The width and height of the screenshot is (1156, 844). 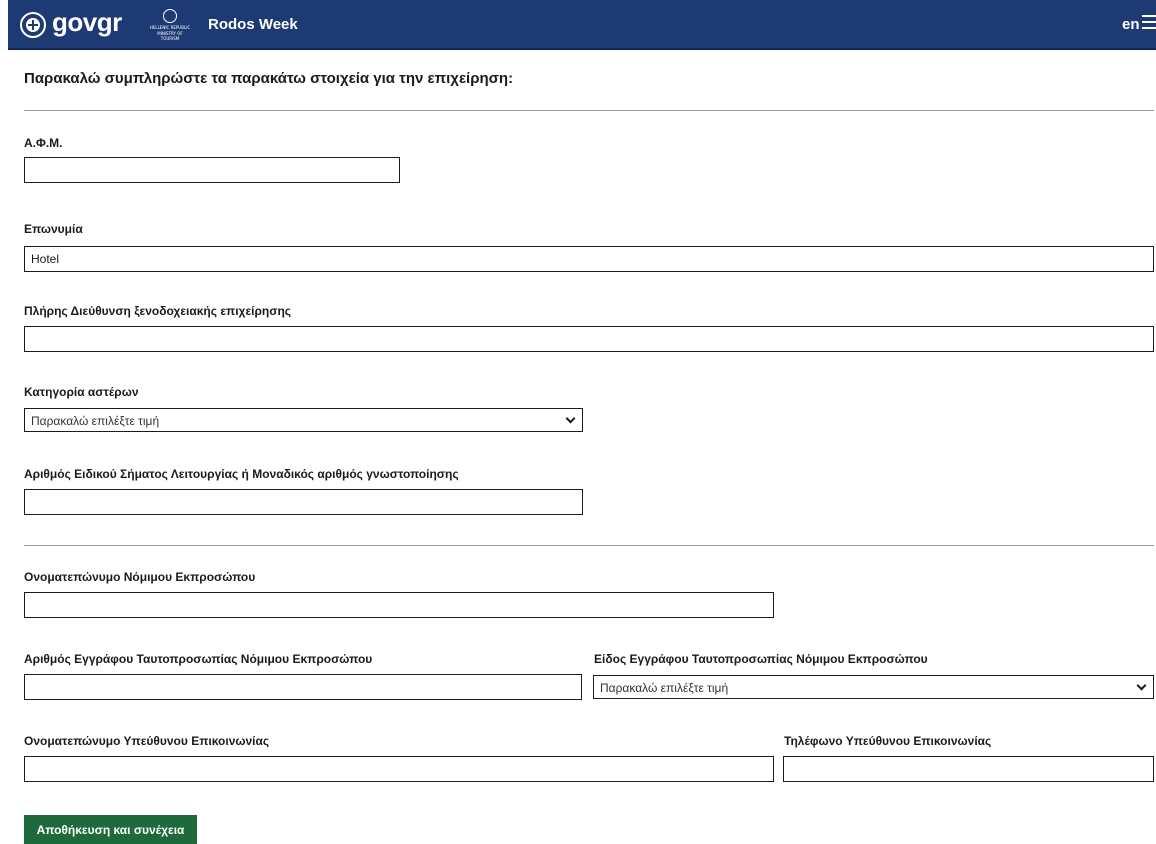 I want to click on eponymia-input, so click(x=589, y=259).